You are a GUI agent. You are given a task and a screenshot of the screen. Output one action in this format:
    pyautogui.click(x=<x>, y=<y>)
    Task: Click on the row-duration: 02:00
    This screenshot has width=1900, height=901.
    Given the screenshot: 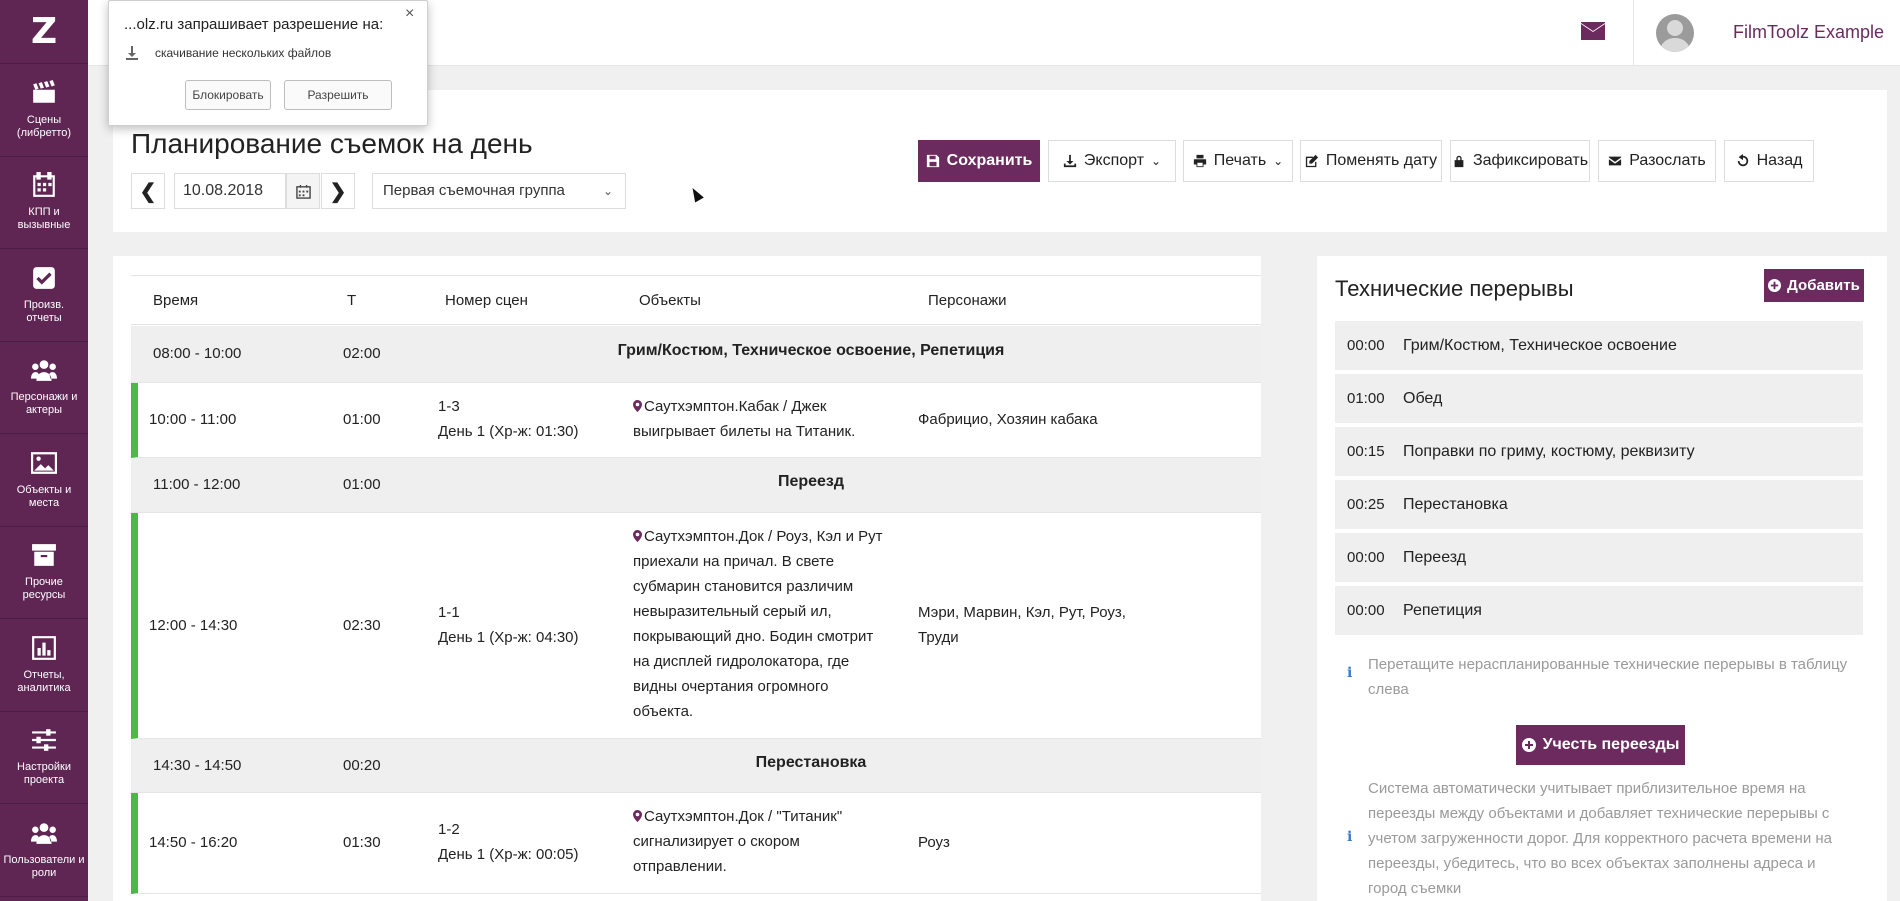 What is the action you would take?
    pyautogui.click(x=362, y=353)
    